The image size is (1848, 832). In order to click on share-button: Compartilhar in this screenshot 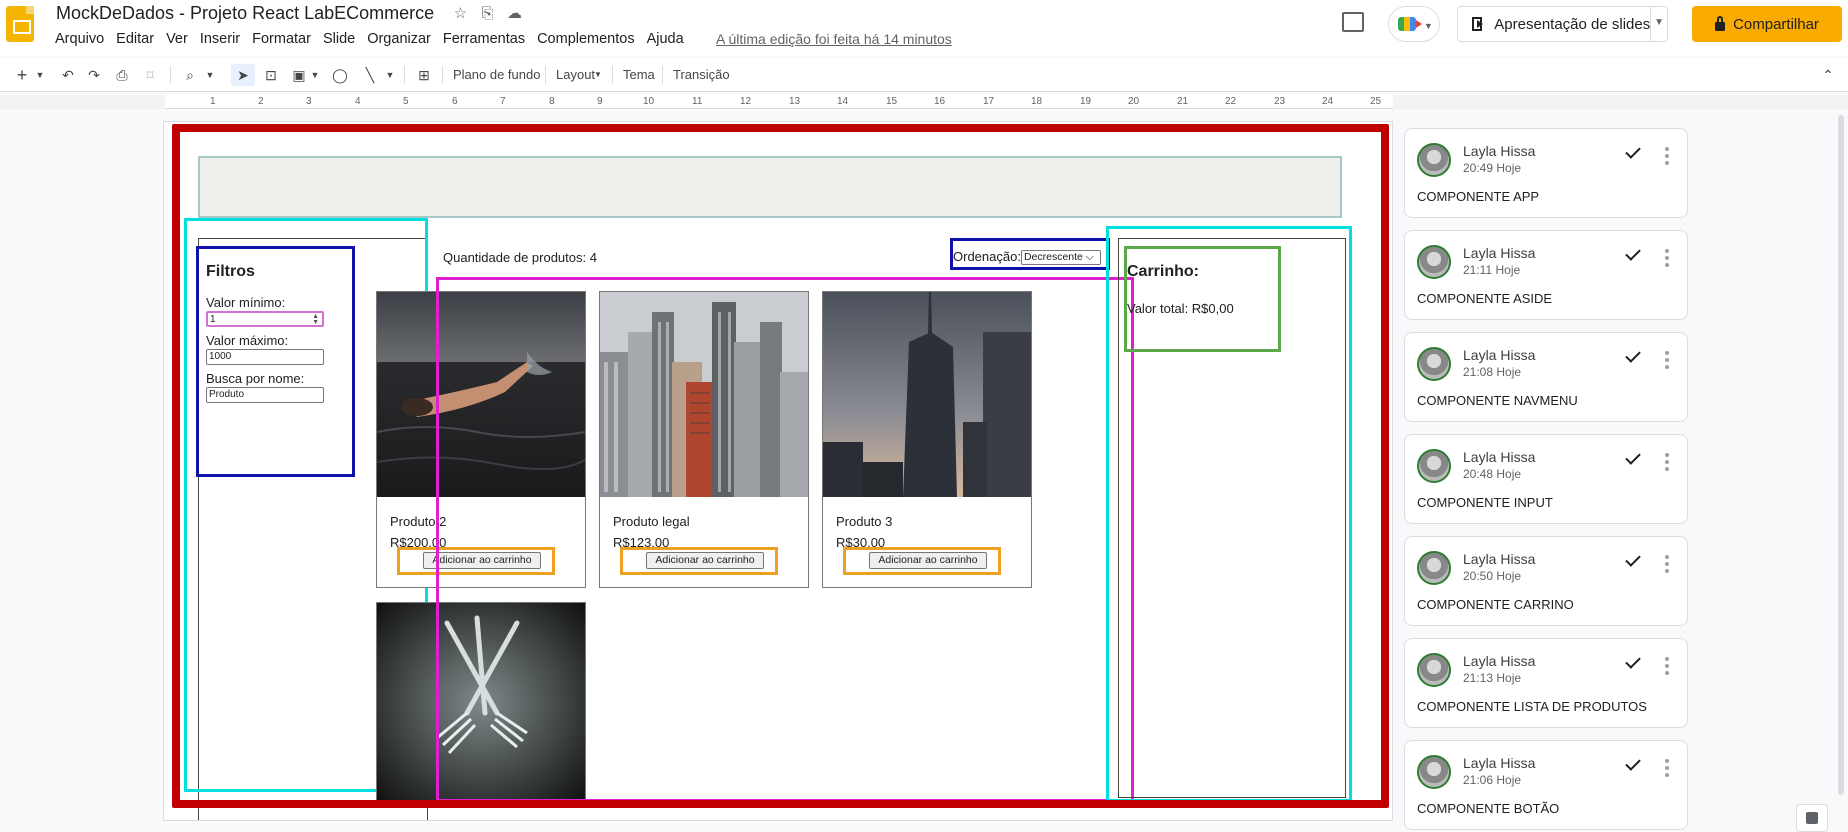, I will do `click(1767, 24)`.